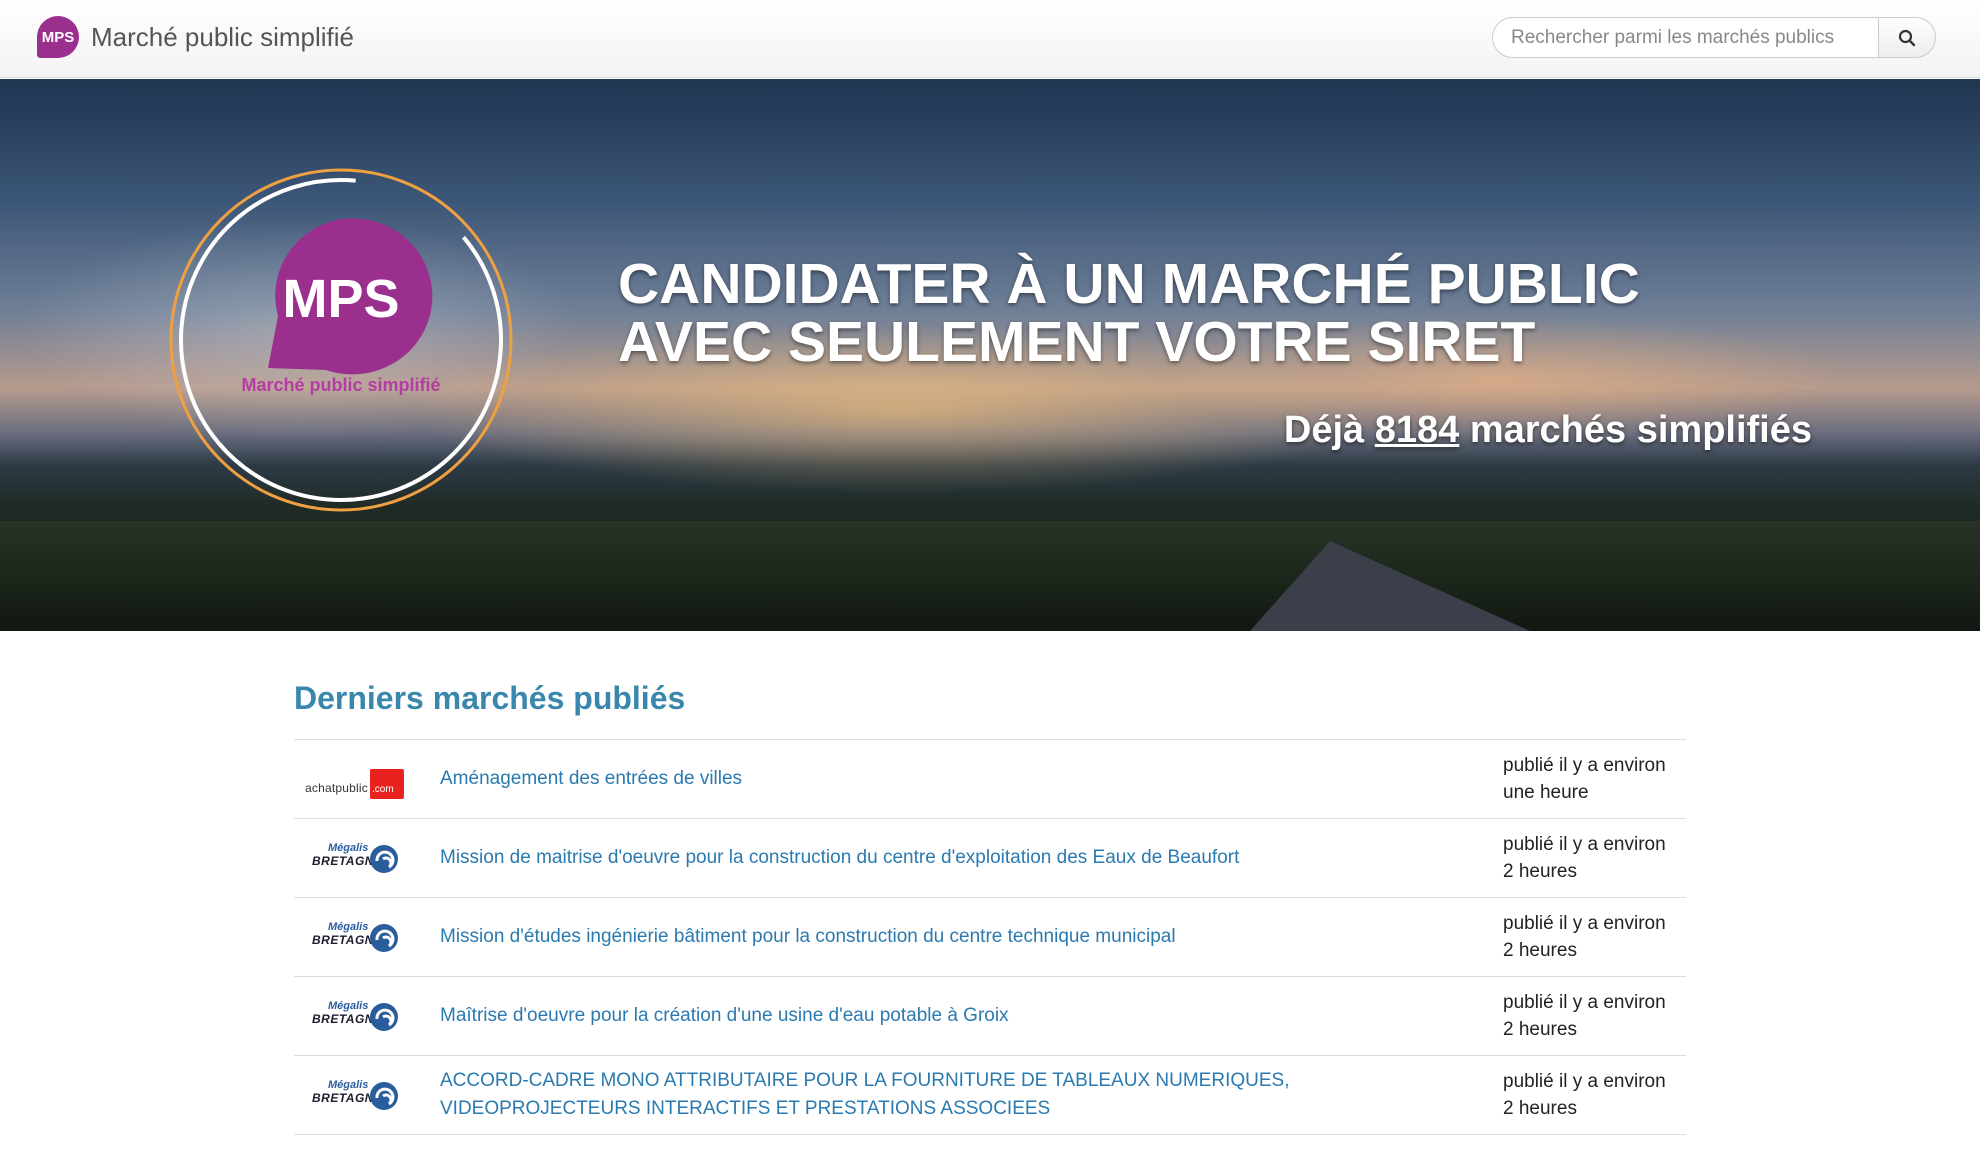  I want to click on search-icon, so click(1907, 37).